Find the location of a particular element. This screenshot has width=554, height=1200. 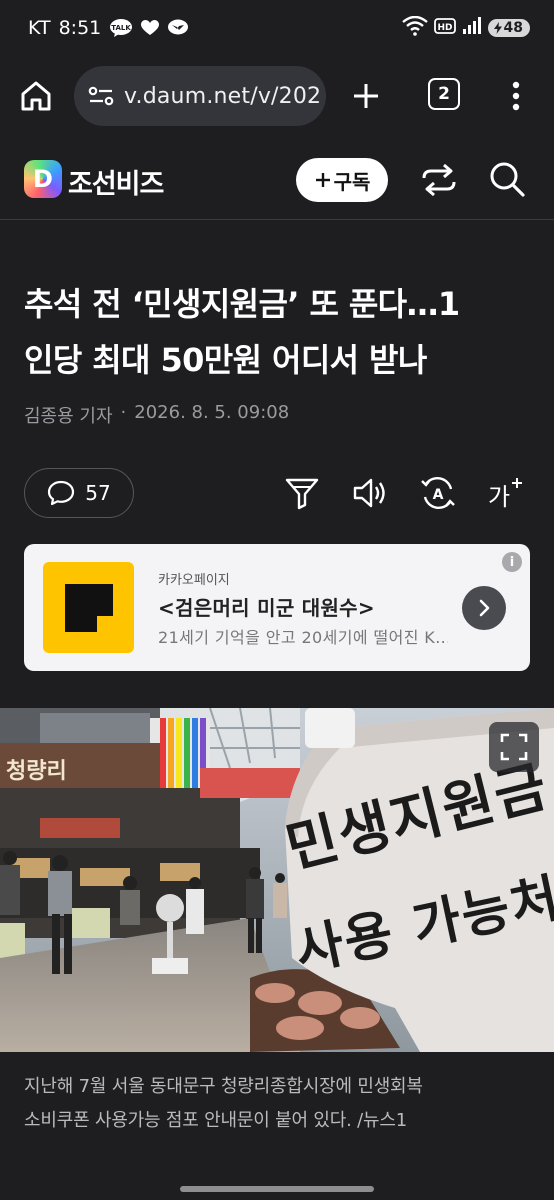

daum-logo: D is located at coordinates (43, 179).